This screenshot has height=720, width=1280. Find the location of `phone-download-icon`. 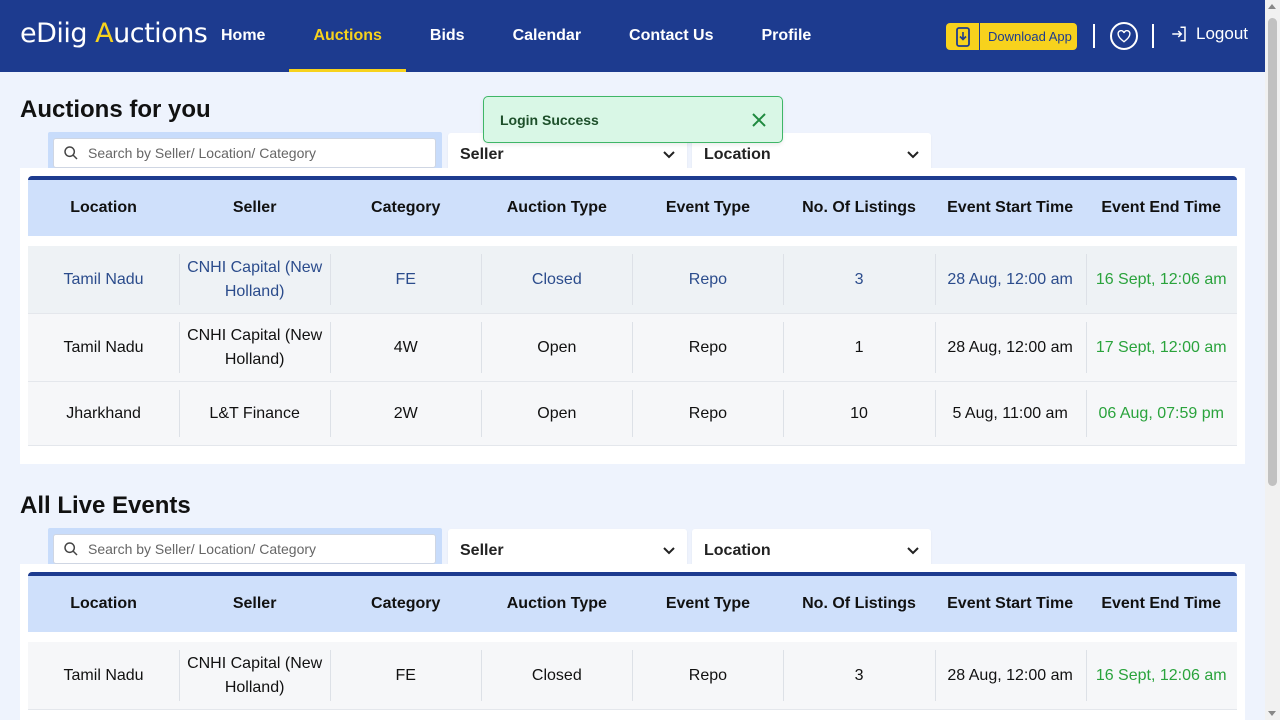

phone-download-icon is located at coordinates (963, 36).